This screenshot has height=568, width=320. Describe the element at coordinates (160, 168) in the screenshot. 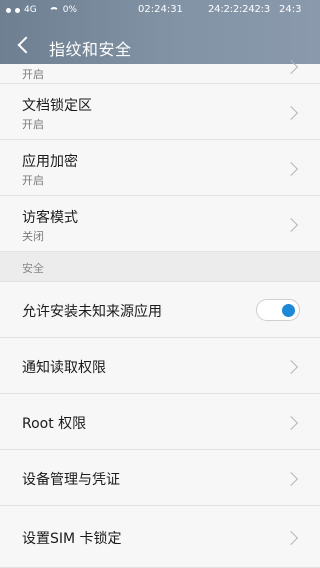

I see `list-item-app-encryption: 应用加密 开启` at that location.